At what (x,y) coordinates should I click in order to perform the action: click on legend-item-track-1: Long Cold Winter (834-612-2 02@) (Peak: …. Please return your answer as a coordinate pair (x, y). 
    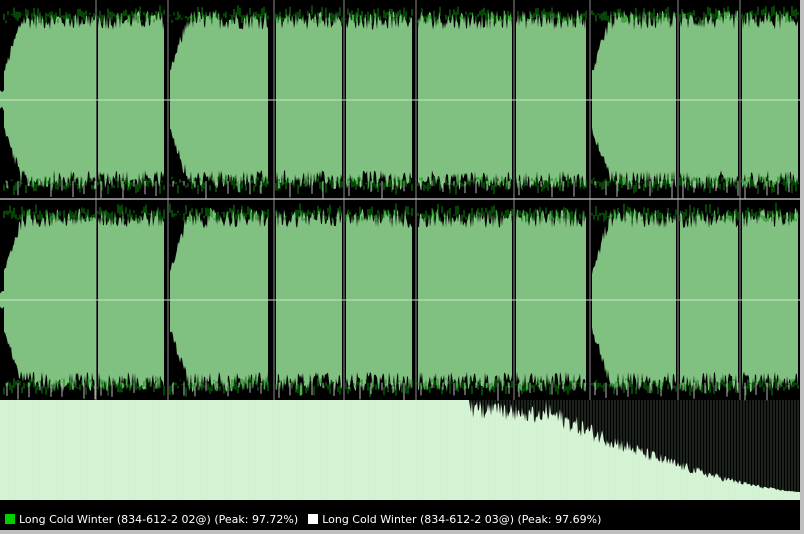
    Looking at the image, I should click on (151, 519).